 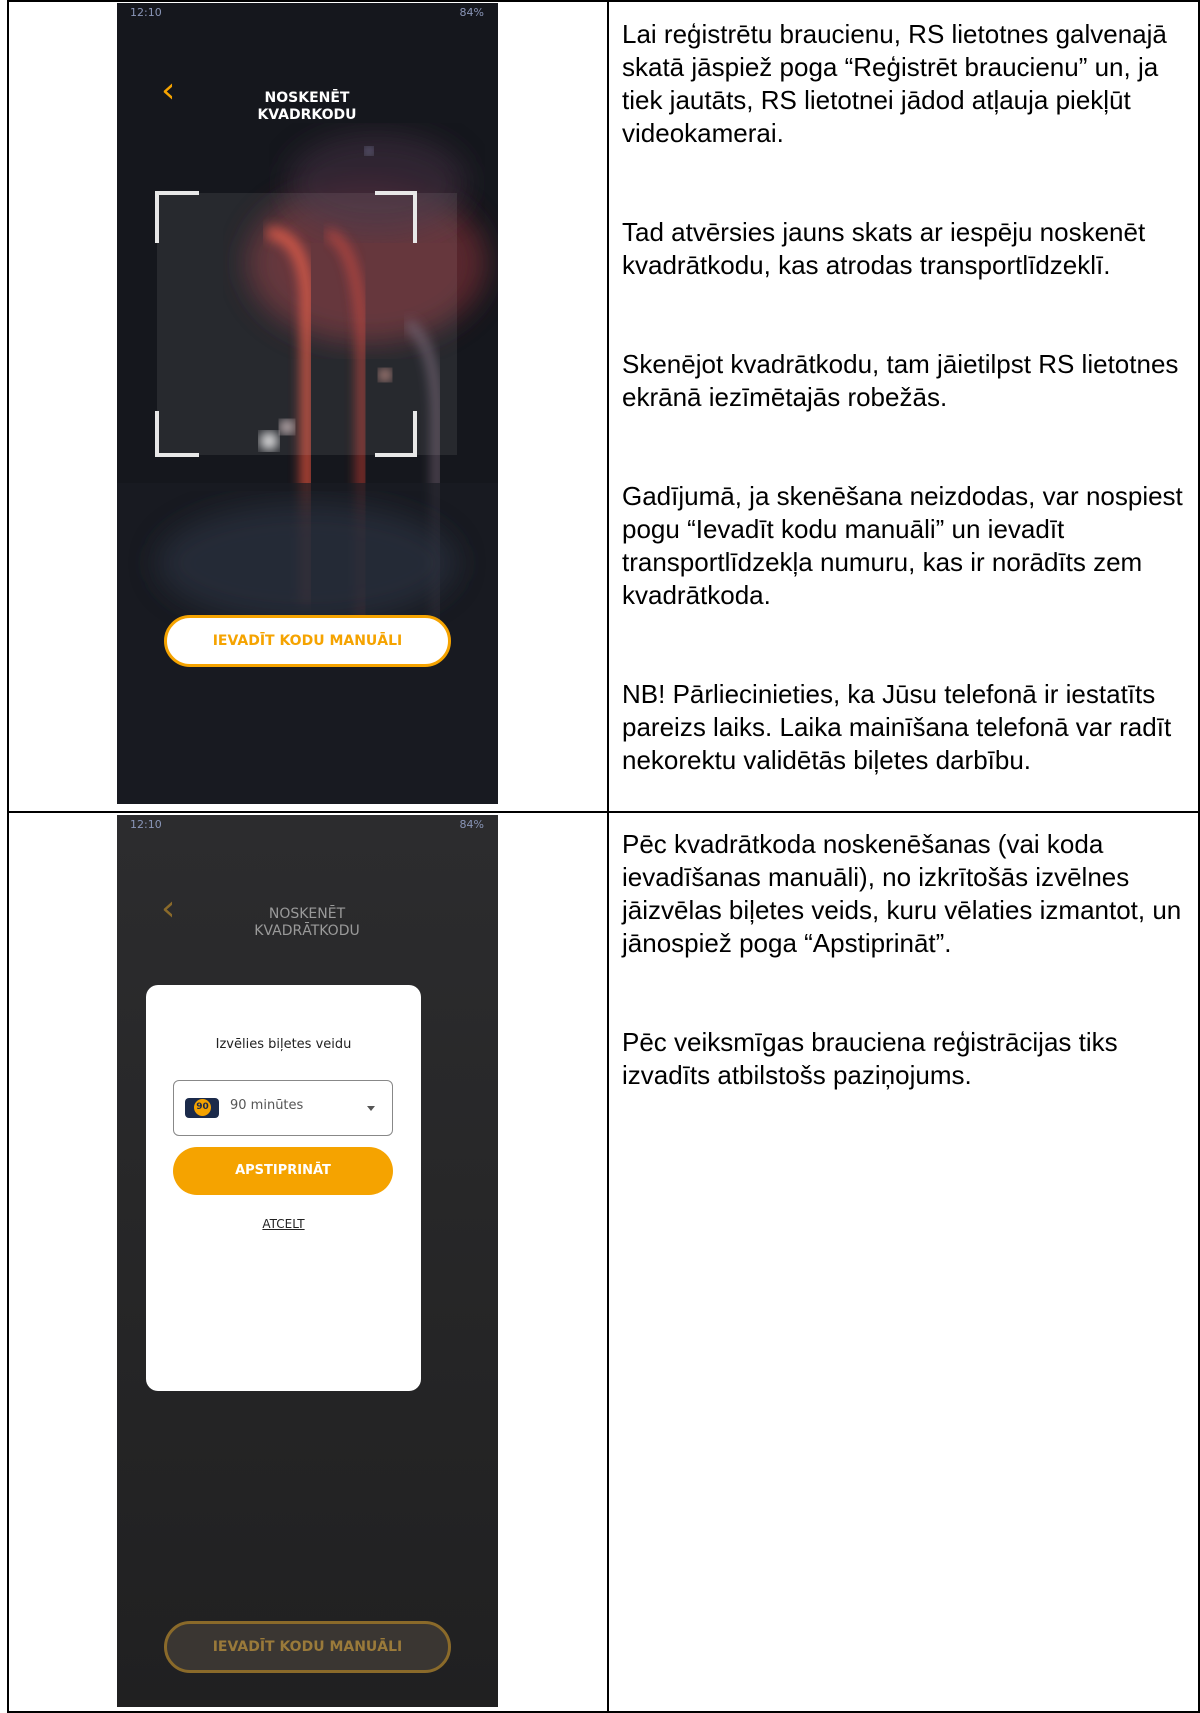 I want to click on cancel-link: ATCELT, so click(x=283, y=1224).